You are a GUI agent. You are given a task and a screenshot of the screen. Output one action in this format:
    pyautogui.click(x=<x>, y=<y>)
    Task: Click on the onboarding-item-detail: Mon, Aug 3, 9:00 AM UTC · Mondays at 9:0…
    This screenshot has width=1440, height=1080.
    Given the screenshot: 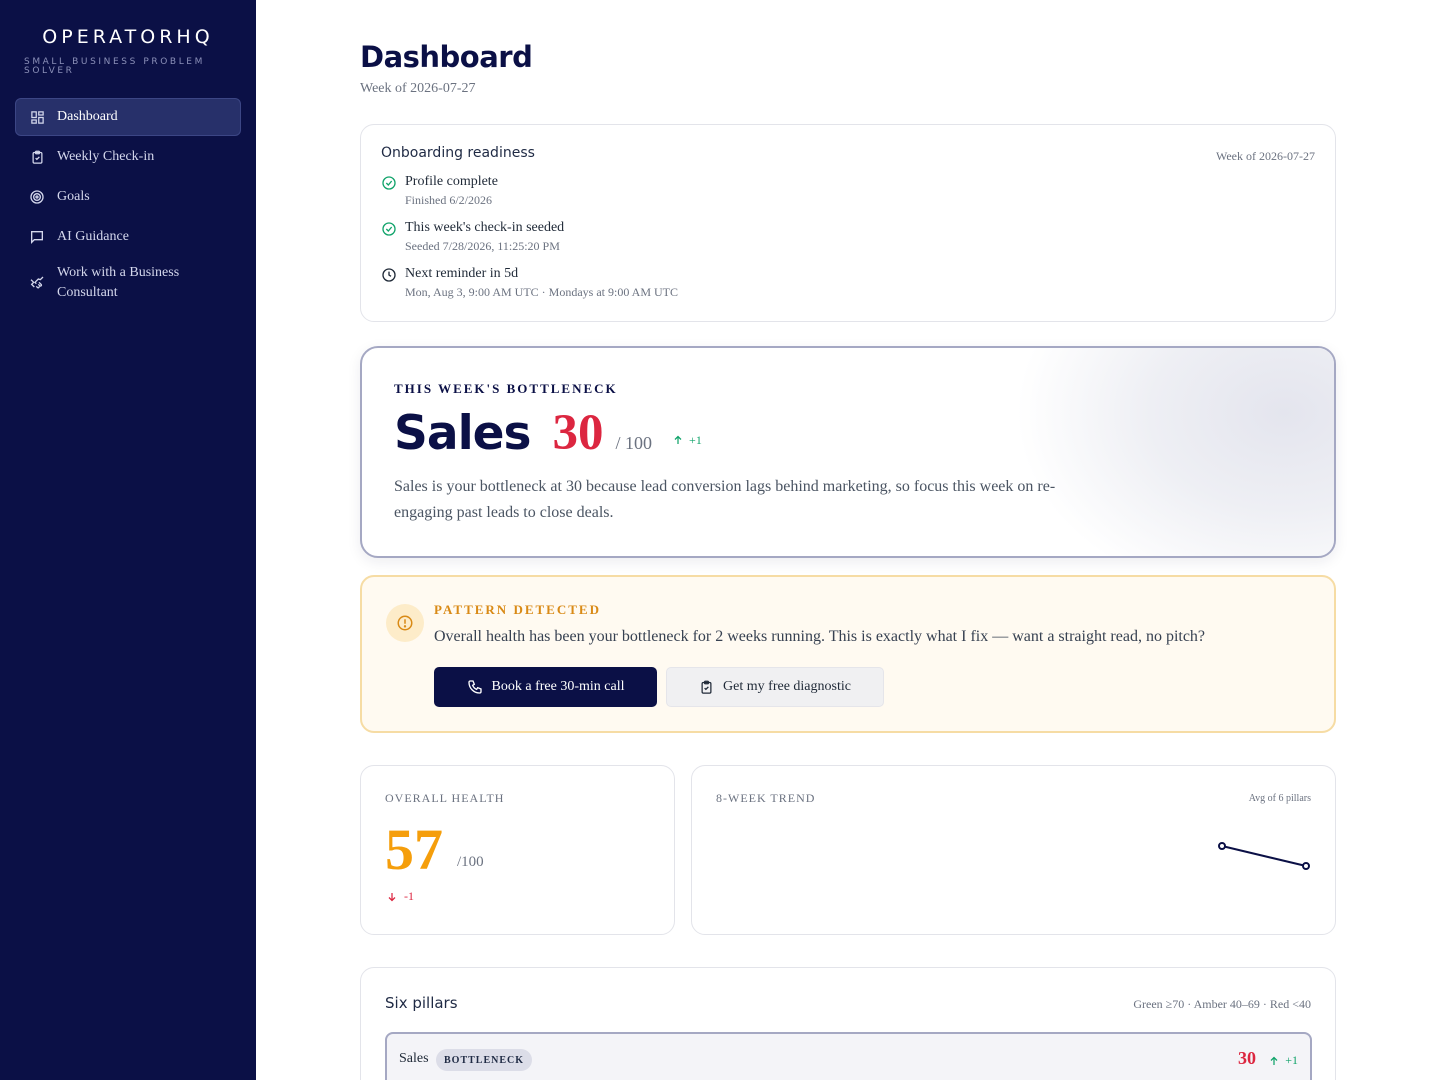 What is the action you would take?
    pyautogui.click(x=542, y=292)
    